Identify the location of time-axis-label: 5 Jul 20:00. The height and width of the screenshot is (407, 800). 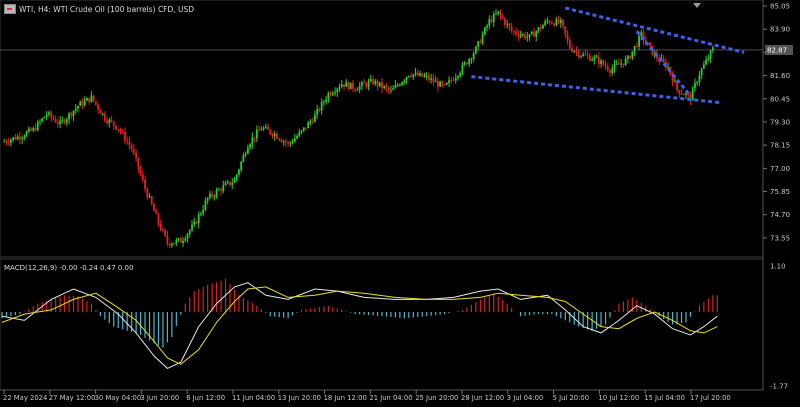
(571, 398).